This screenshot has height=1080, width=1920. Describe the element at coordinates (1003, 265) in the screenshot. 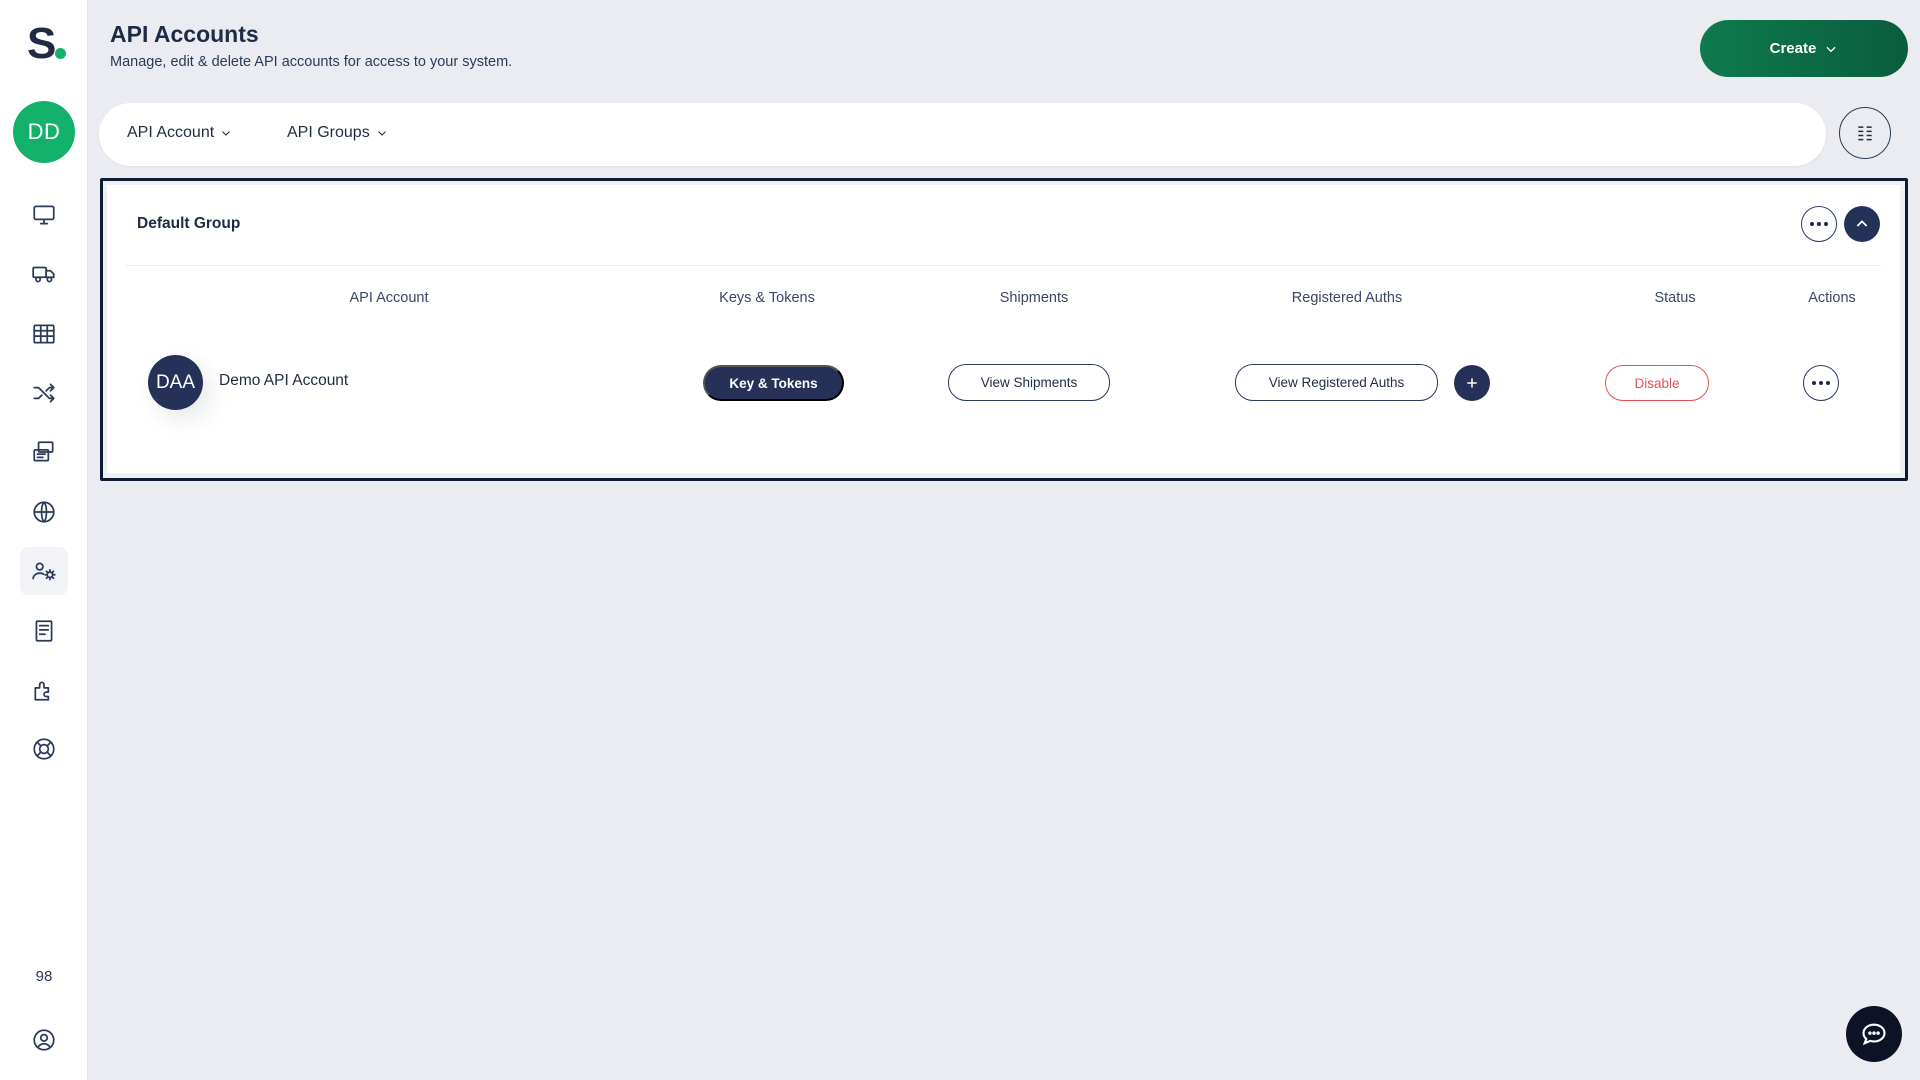

I see `group-divider` at that location.